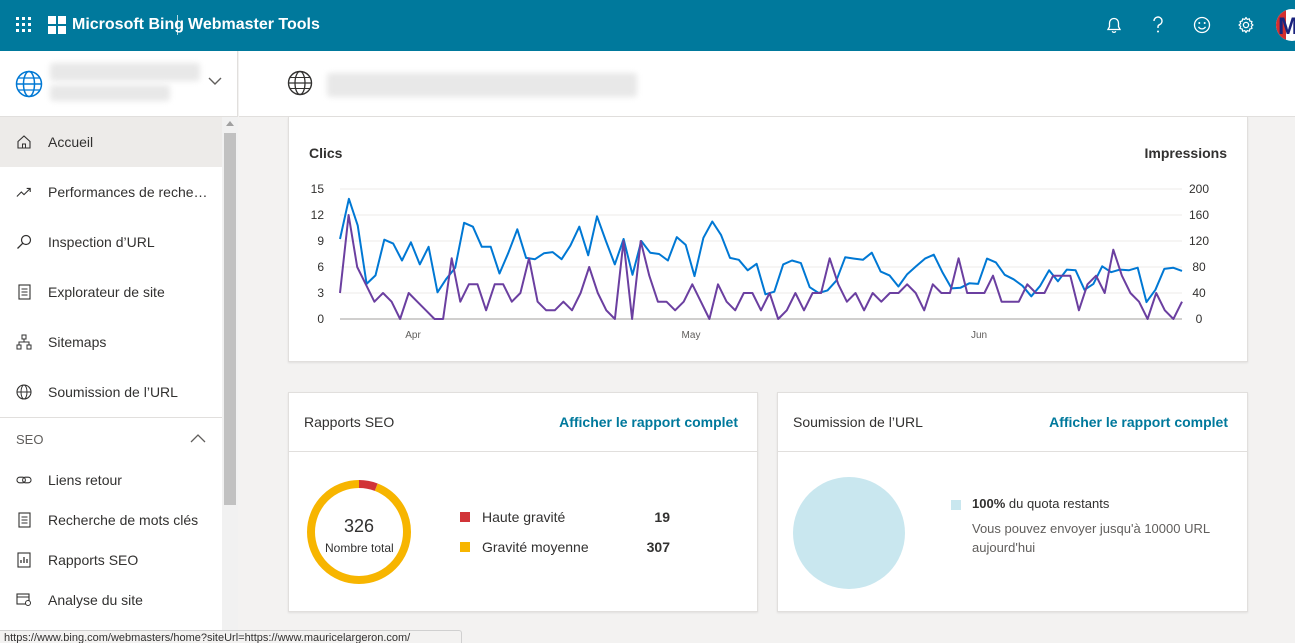 This screenshot has width=1295, height=643. Describe the element at coordinates (1199, 189) in the screenshot. I see `right-tick-label: 200` at that location.